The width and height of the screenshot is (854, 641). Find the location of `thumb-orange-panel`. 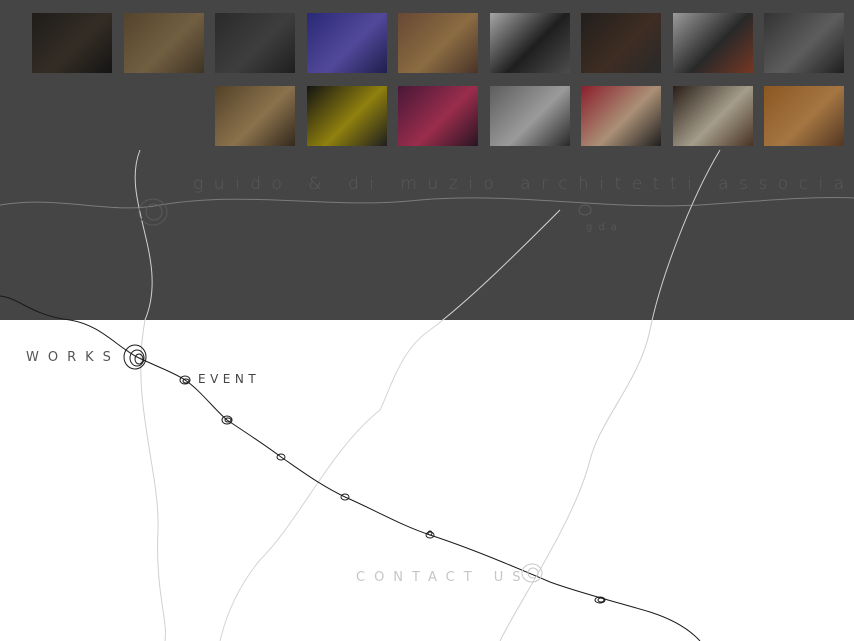

thumb-orange-panel is located at coordinates (804, 116).